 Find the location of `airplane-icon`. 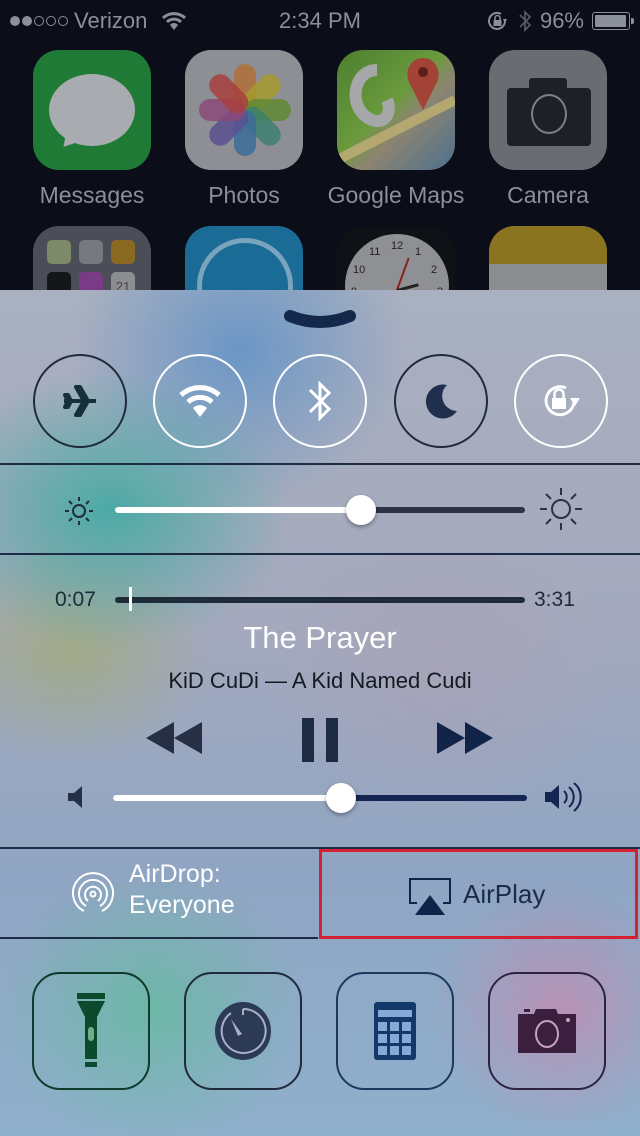

airplane-icon is located at coordinates (79, 401).